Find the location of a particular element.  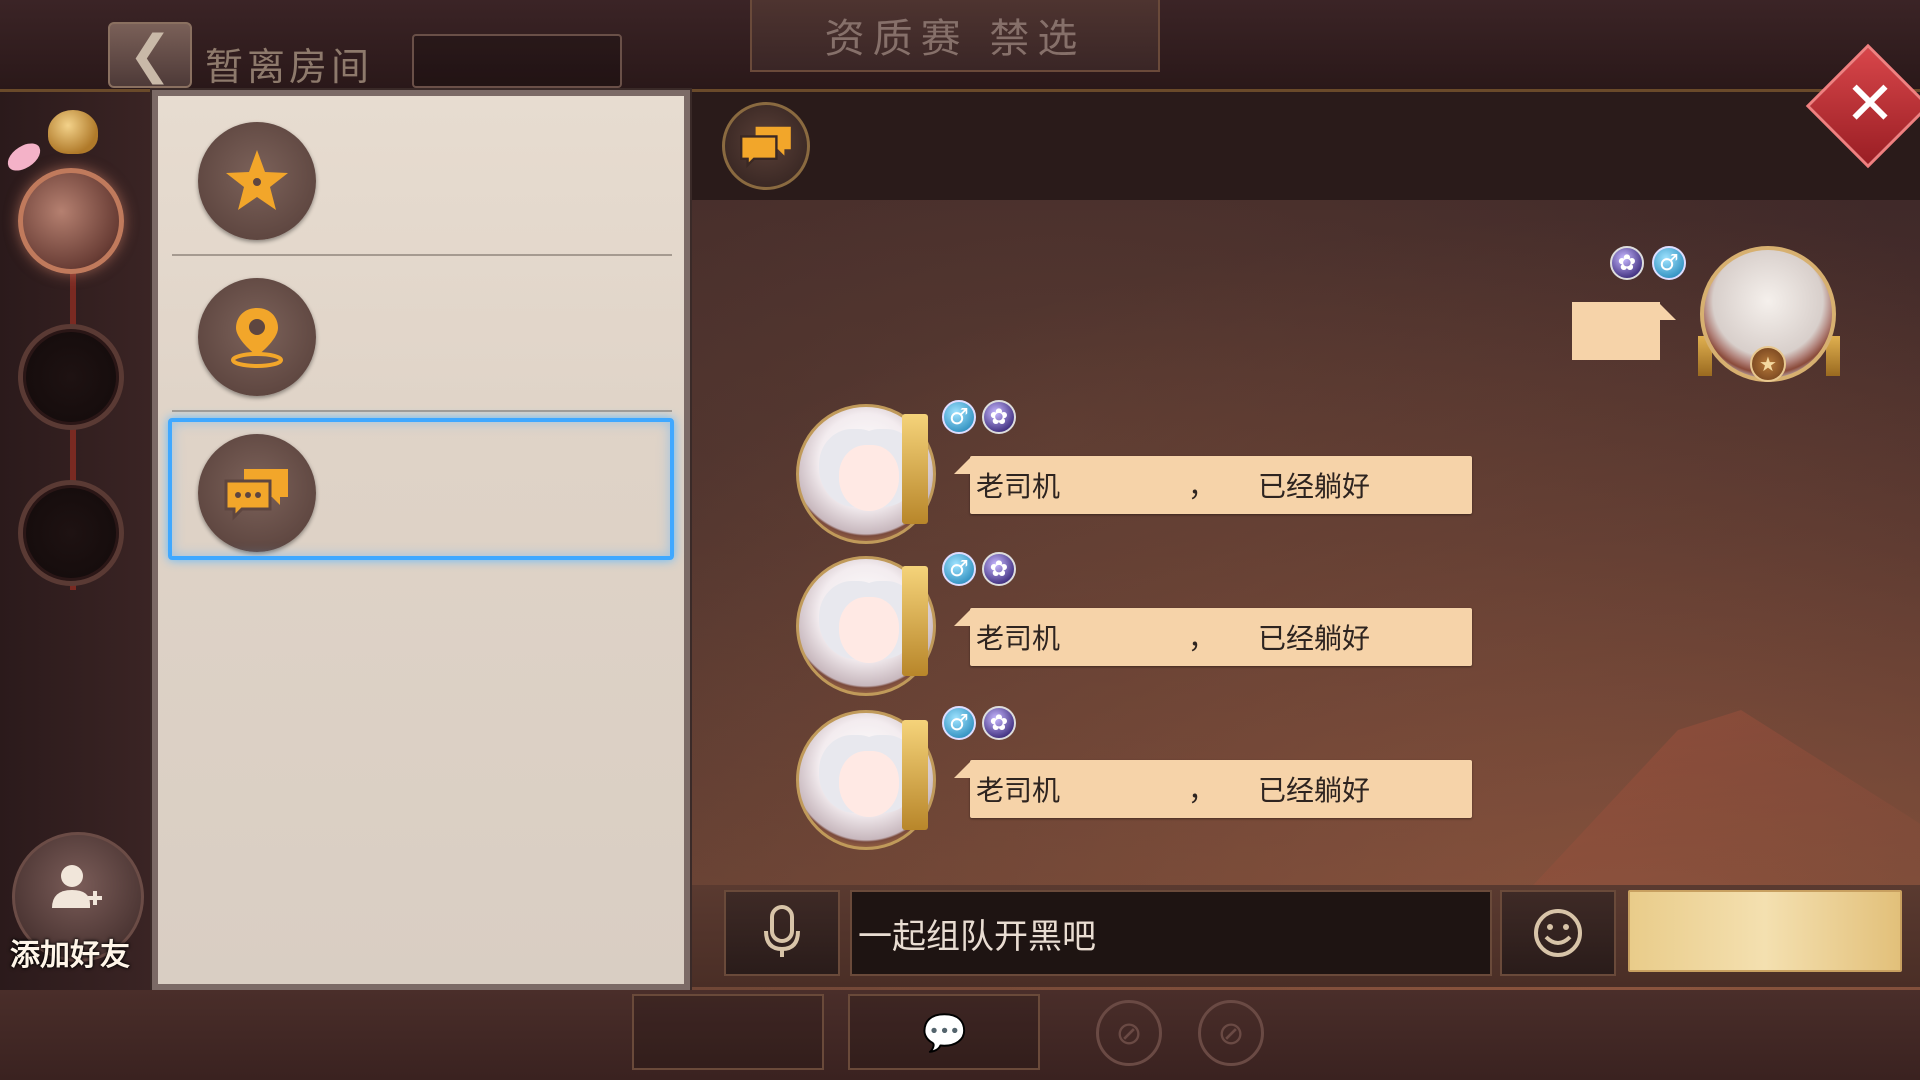

speaker-muted-icon: ⊘ is located at coordinates (1231, 1033).